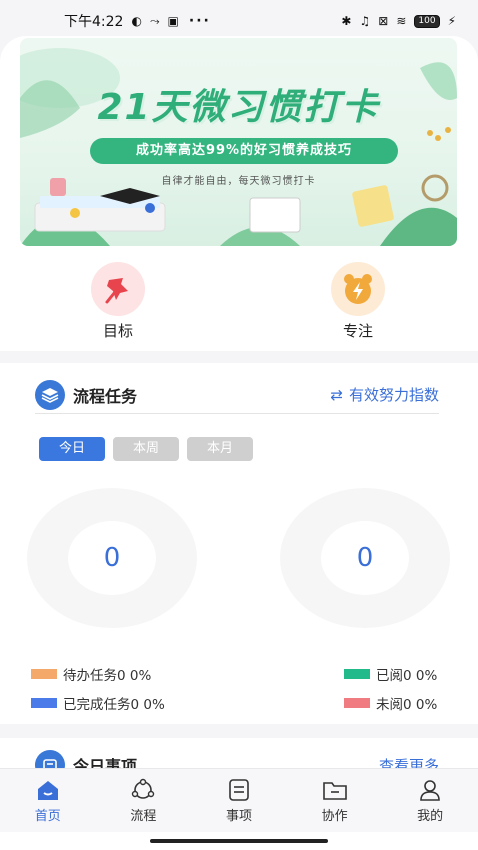 Image resolution: width=478 pixels, height=850 pixels. Describe the element at coordinates (44, 703) in the screenshot. I see `legend-swatch-done` at that location.